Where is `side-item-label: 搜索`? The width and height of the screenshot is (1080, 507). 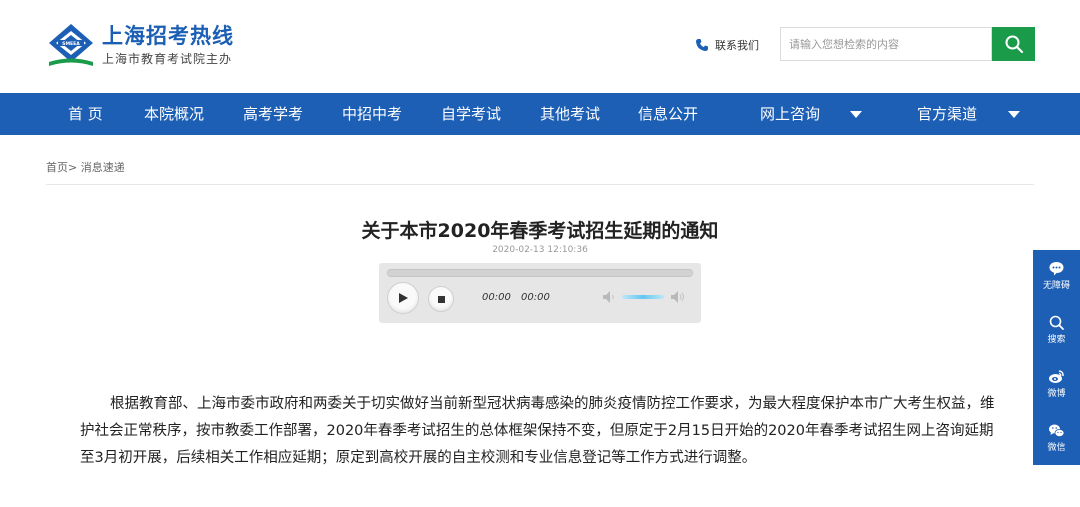 side-item-label: 搜索 is located at coordinates (1056, 340).